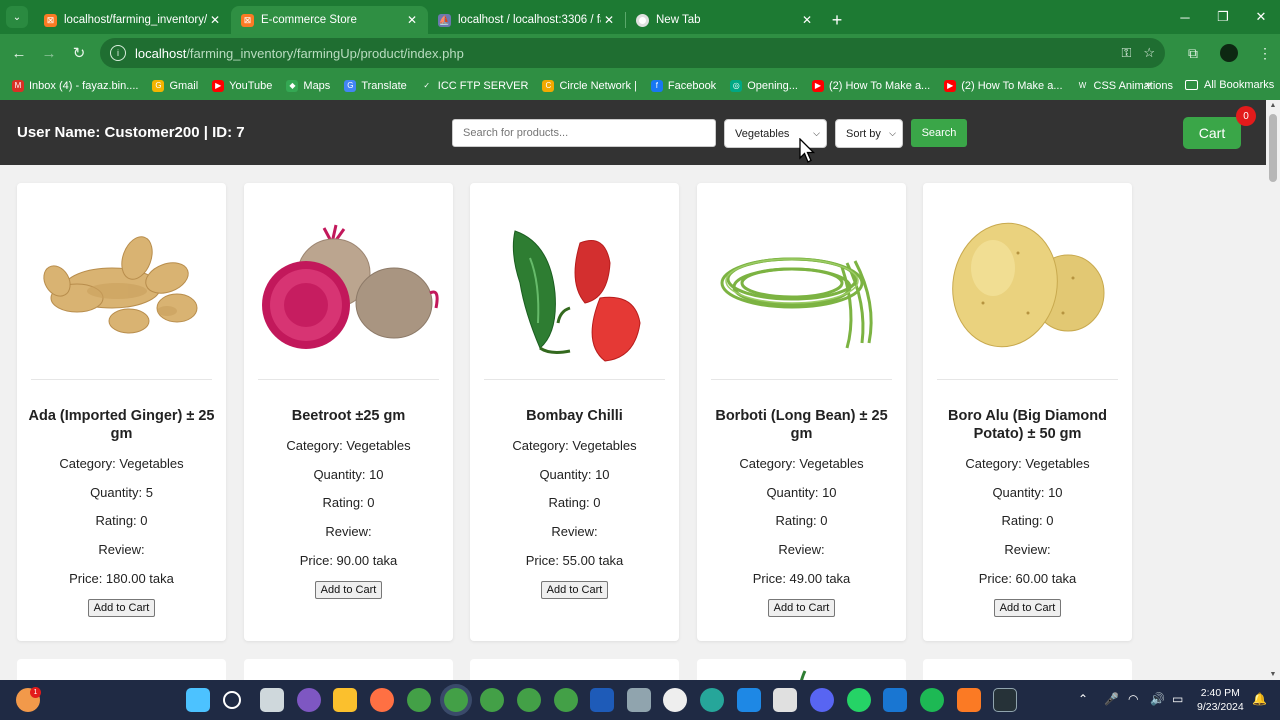  Describe the element at coordinates (132, 20) in the screenshot. I see `tab-farming-inventory: ⊠ localhost/farming_inventory/far ✕` at that location.